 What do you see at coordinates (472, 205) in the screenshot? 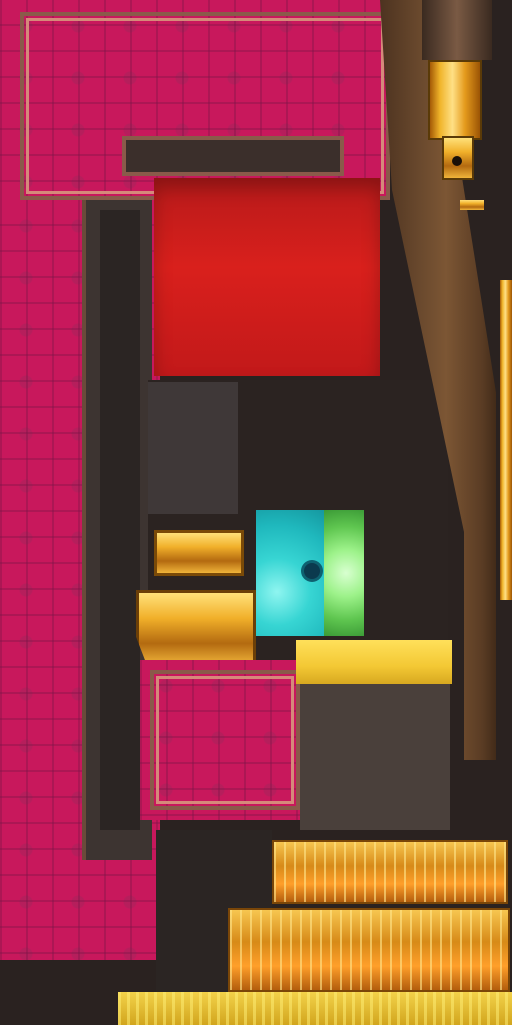
I see `small-gold-nub` at bounding box center [472, 205].